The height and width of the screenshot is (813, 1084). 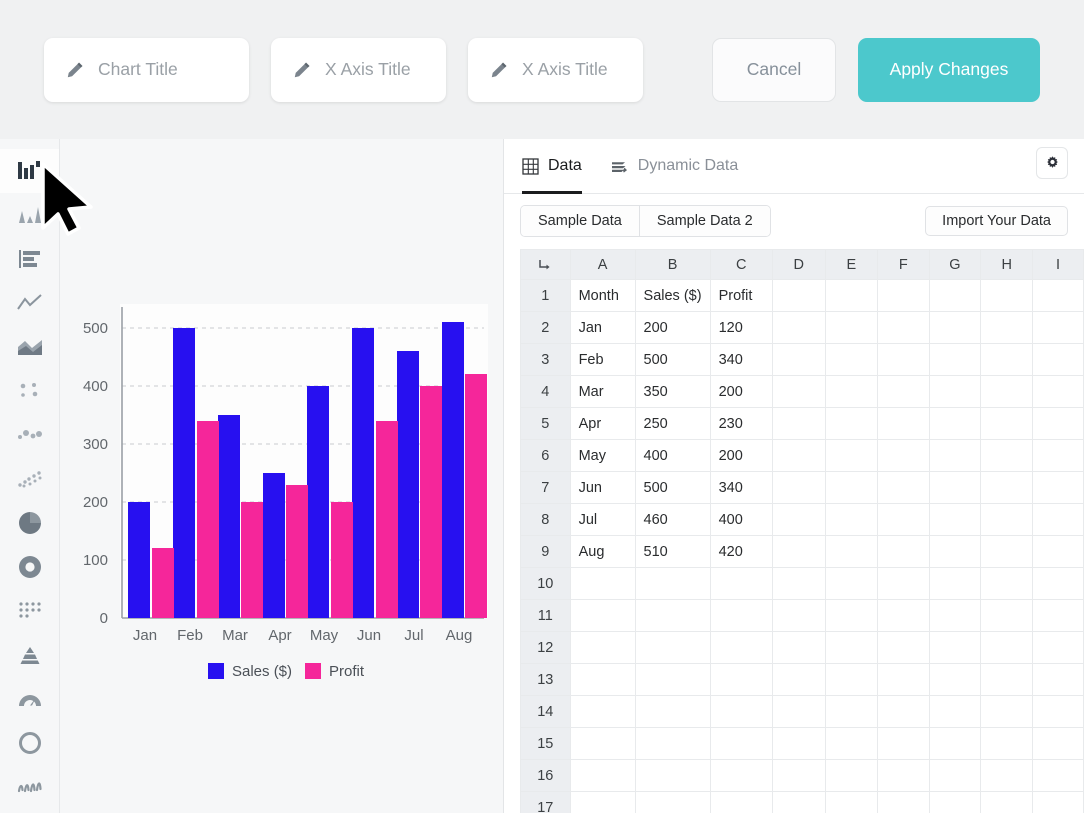 I want to click on column-header-a: A, so click(x=602, y=264).